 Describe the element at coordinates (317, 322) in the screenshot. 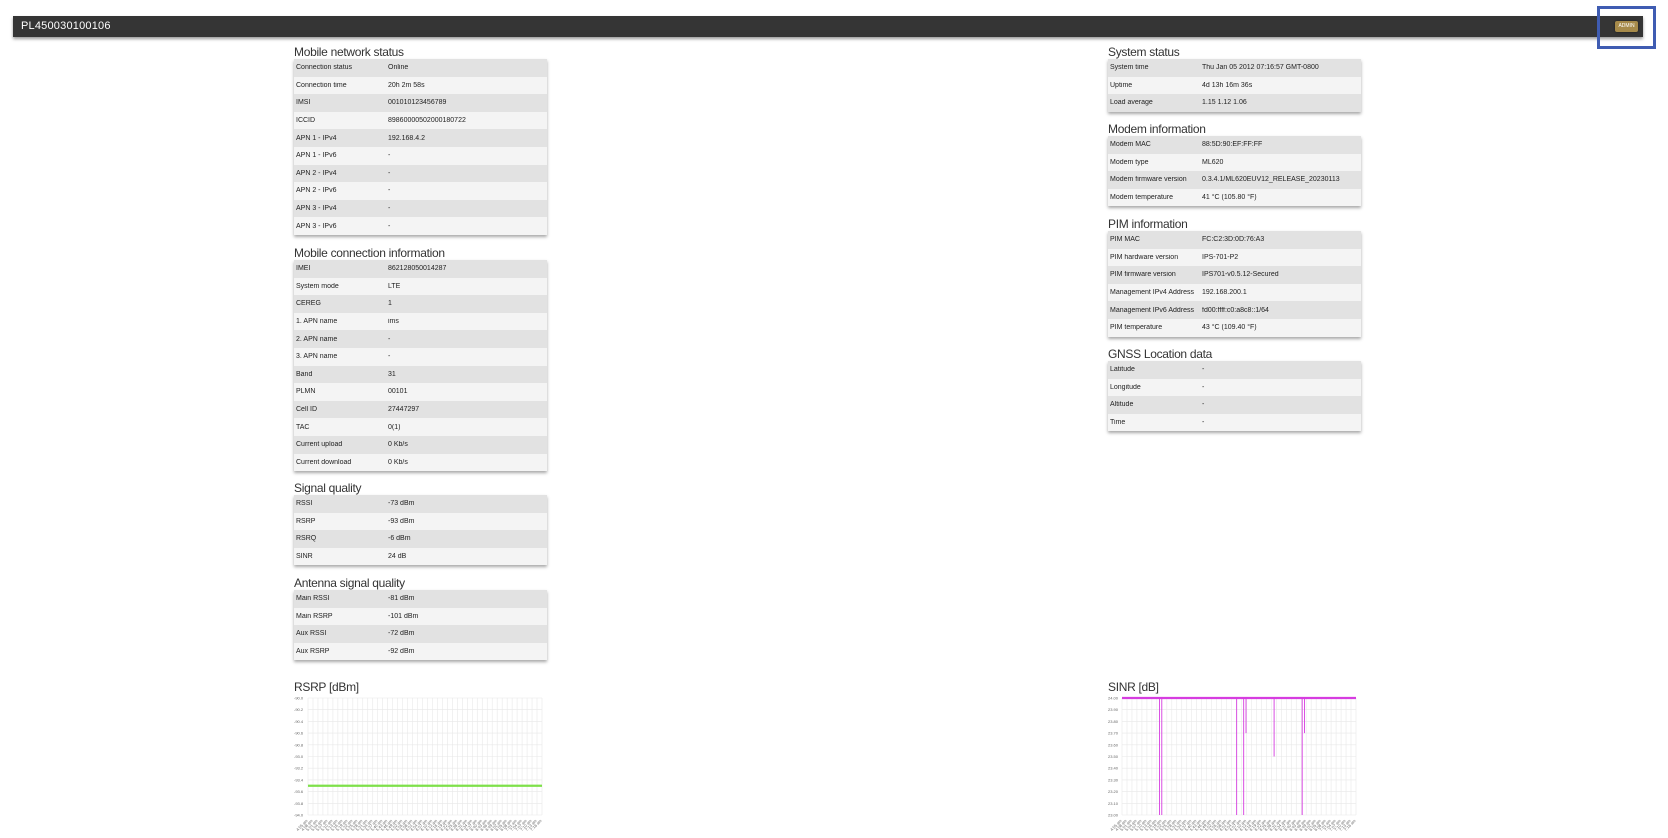

I see `row-label: 1. APN name` at that location.